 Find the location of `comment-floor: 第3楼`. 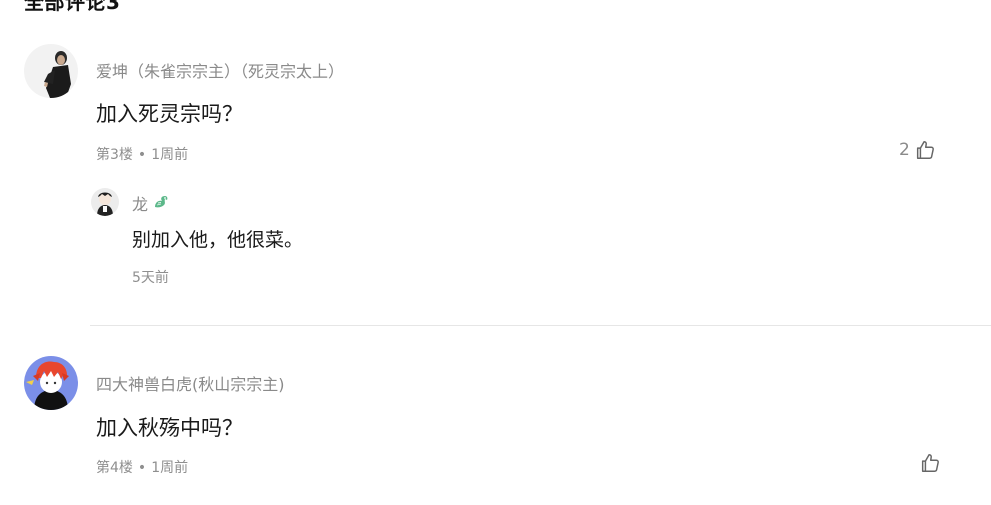

comment-floor: 第3楼 is located at coordinates (114, 155).